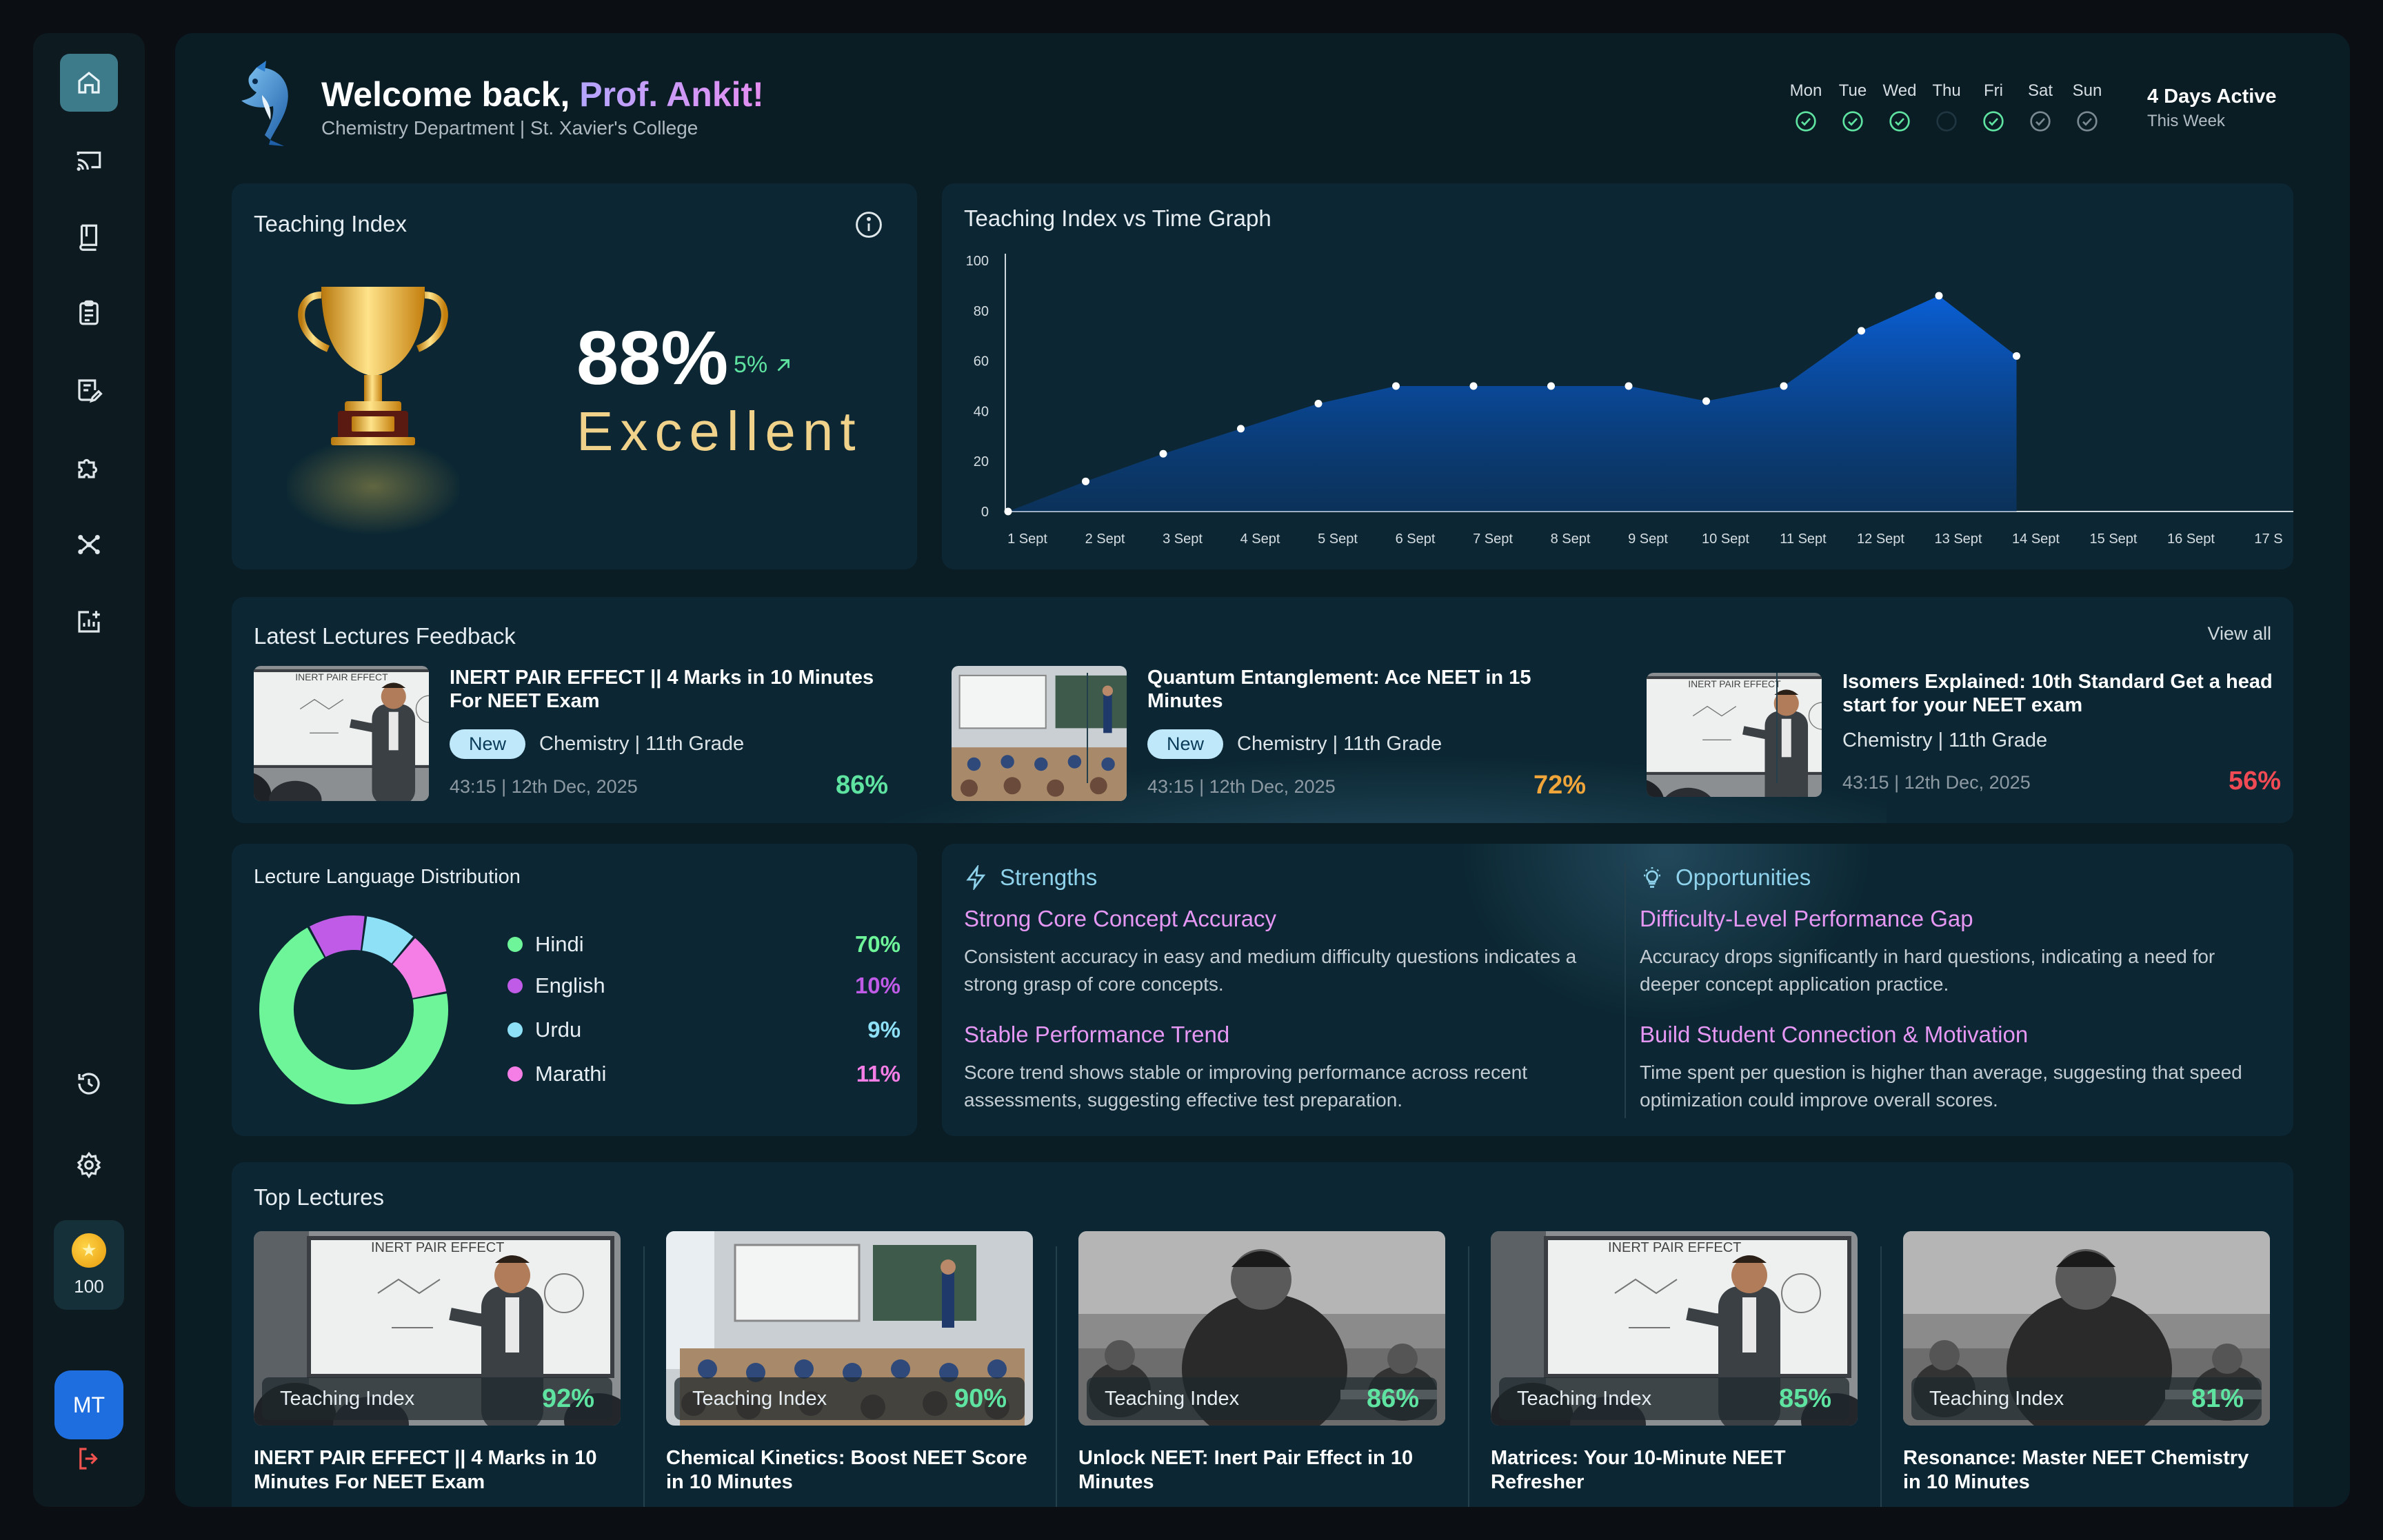 Image resolution: width=2383 pixels, height=1540 pixels. Describe the element at coordinates (2239, 634) in the screenshot. I see `view-all-link: View all` at that location.